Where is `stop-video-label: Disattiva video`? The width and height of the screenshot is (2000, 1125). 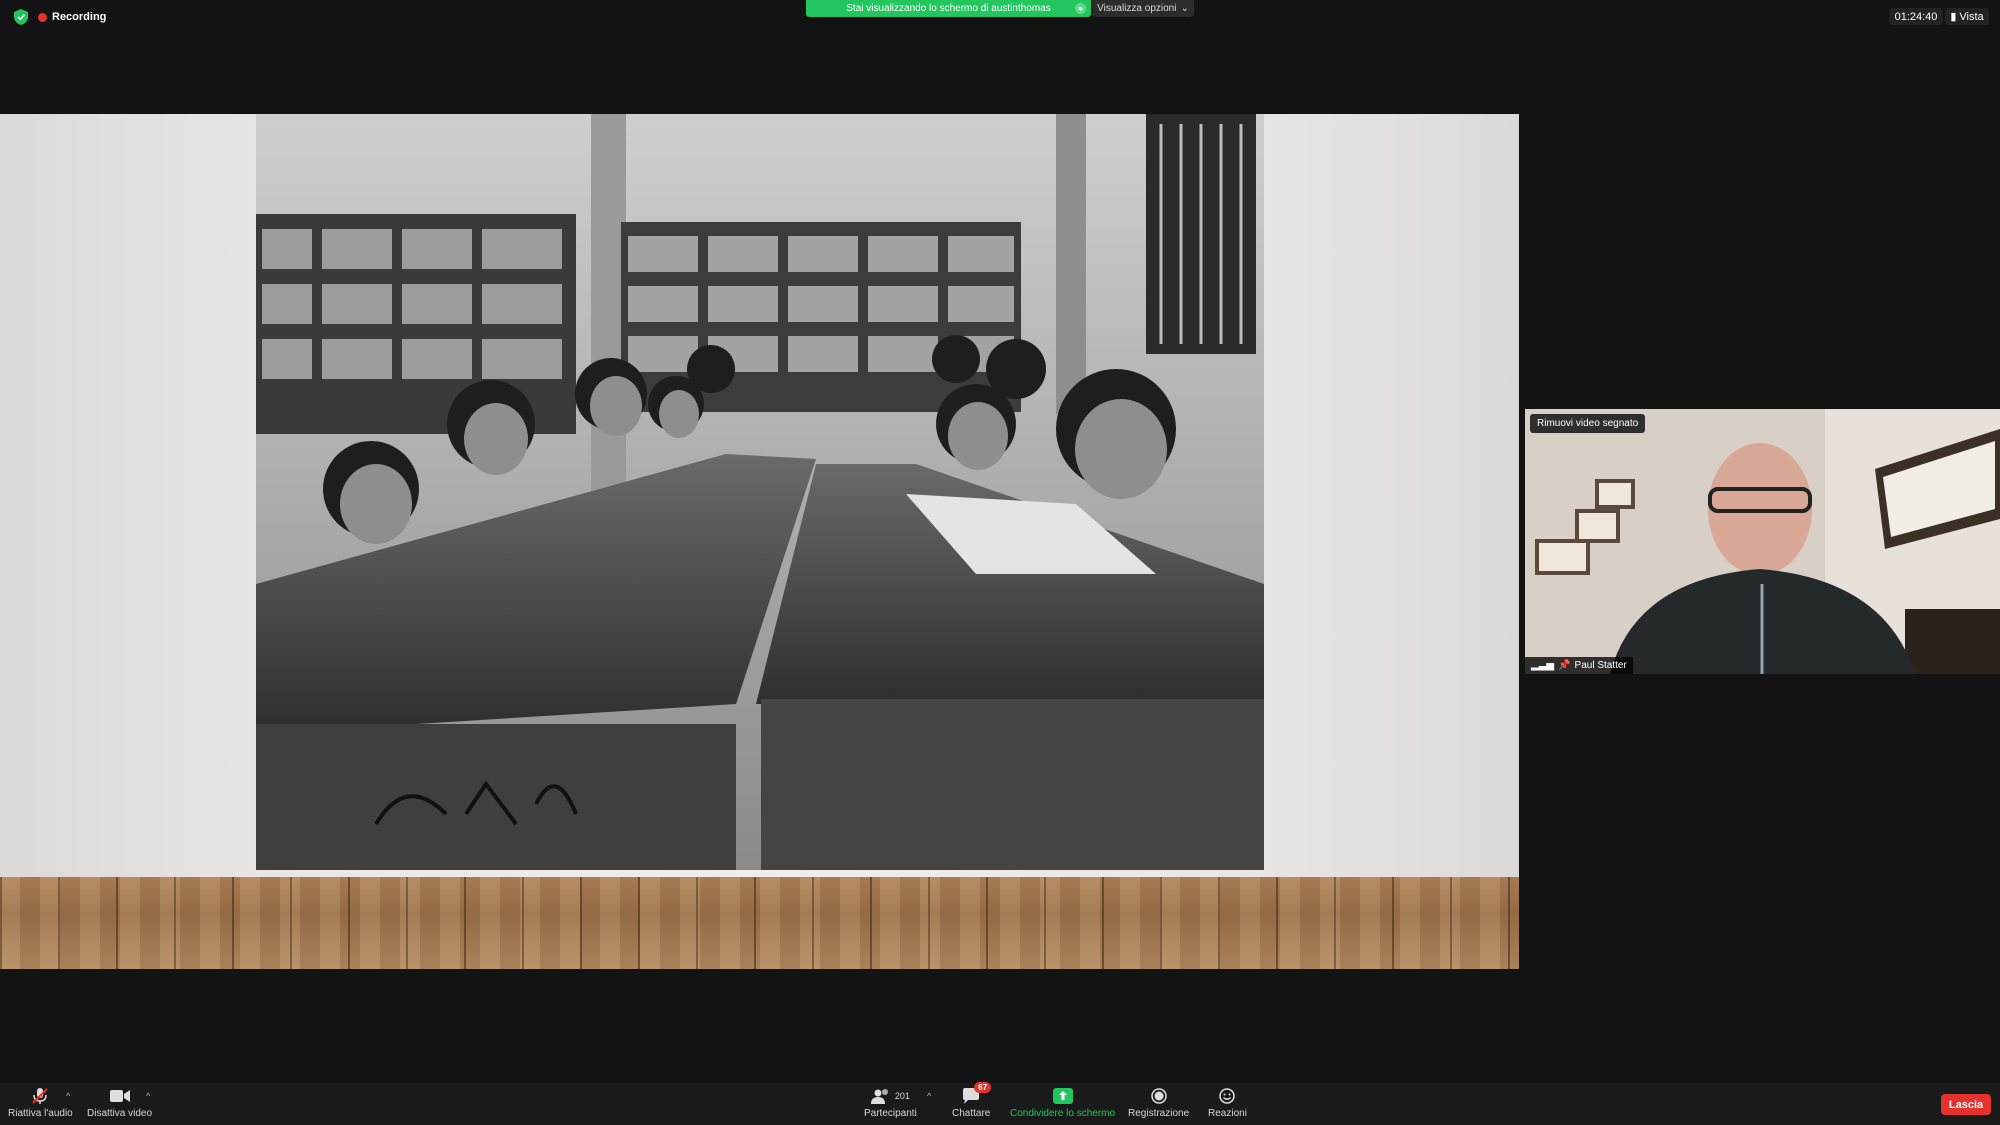
stop-video-label: Disattiva video is located at coordinates (120, 1113).